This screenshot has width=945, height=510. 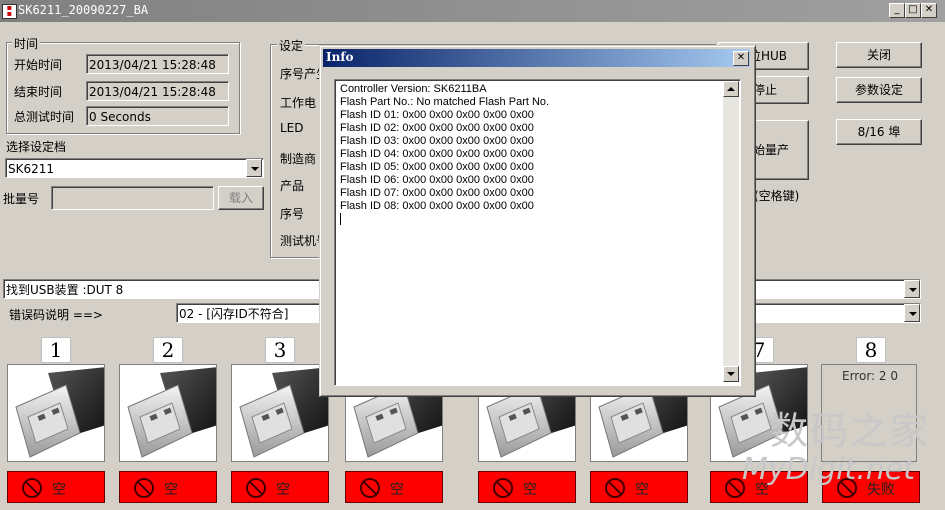 What do you see at coordinates (36, 147) in the screenshot?
I see `profile-label: 选择设定档` at bounding box center [36, 147].